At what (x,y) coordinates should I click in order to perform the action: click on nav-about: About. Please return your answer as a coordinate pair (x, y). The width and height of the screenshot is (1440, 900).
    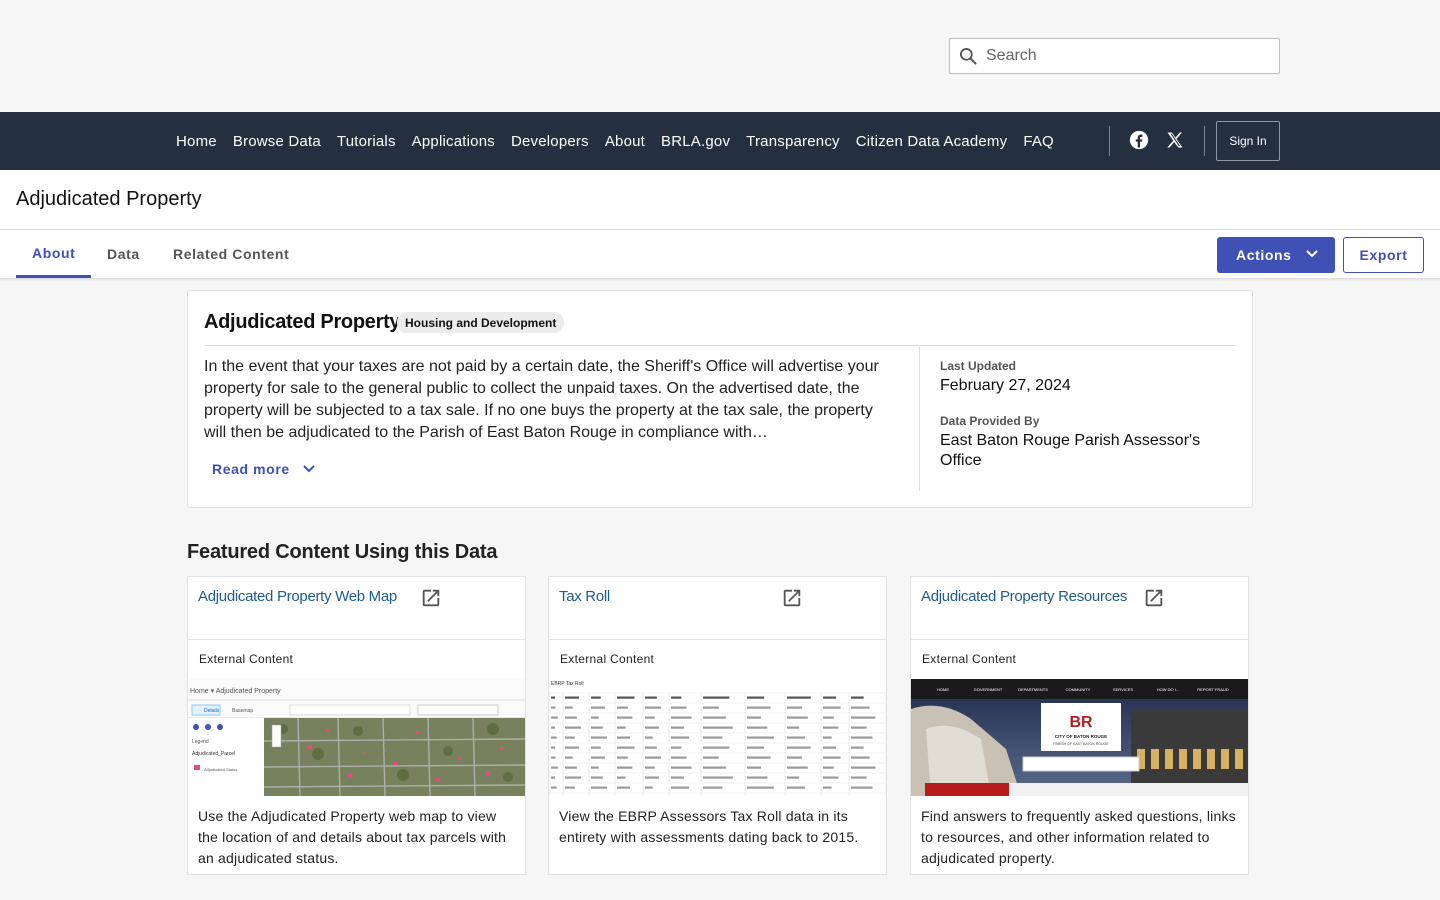
    Looking at the image, I should click on (625, 141).